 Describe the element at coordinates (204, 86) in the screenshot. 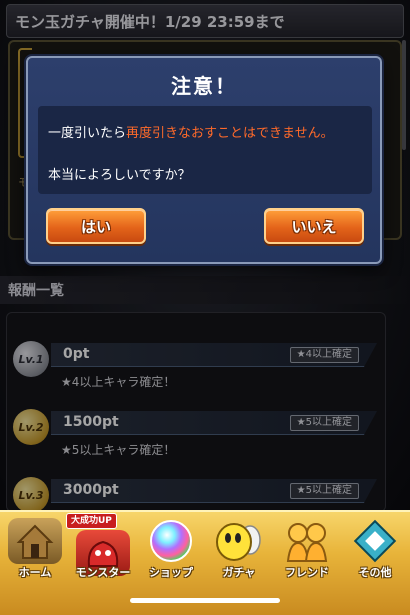

I see `dialog-title: 注意！` at that location.